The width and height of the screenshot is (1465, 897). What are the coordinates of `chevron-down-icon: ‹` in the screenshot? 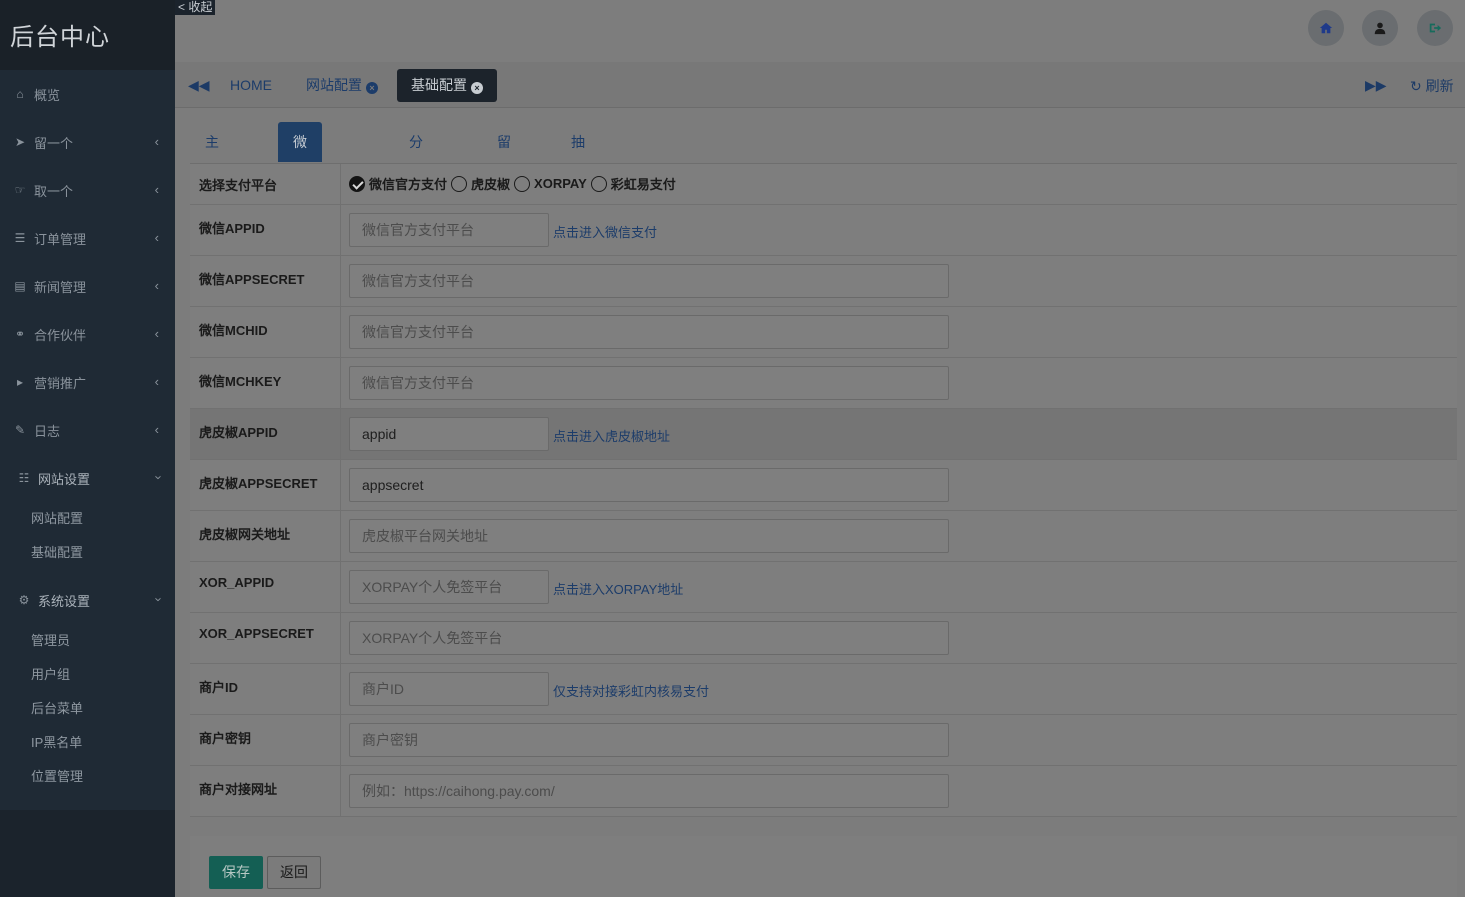 It's located at (157, 477).